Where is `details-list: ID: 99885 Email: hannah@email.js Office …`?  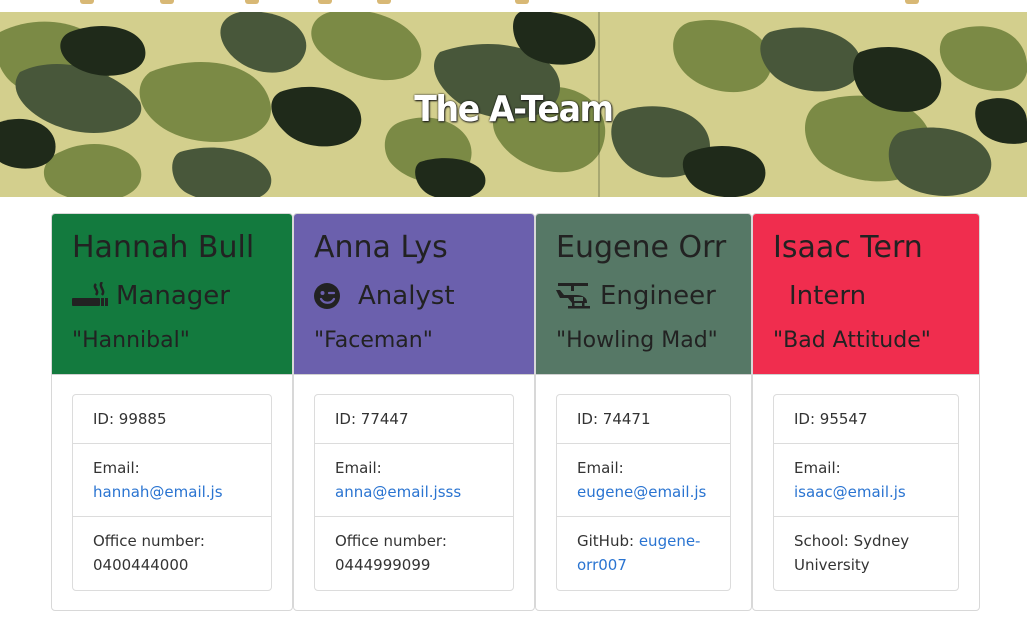 details-list: ID: 99885 Email: hannah@email.js Office … is located at coordinates (172, 492).